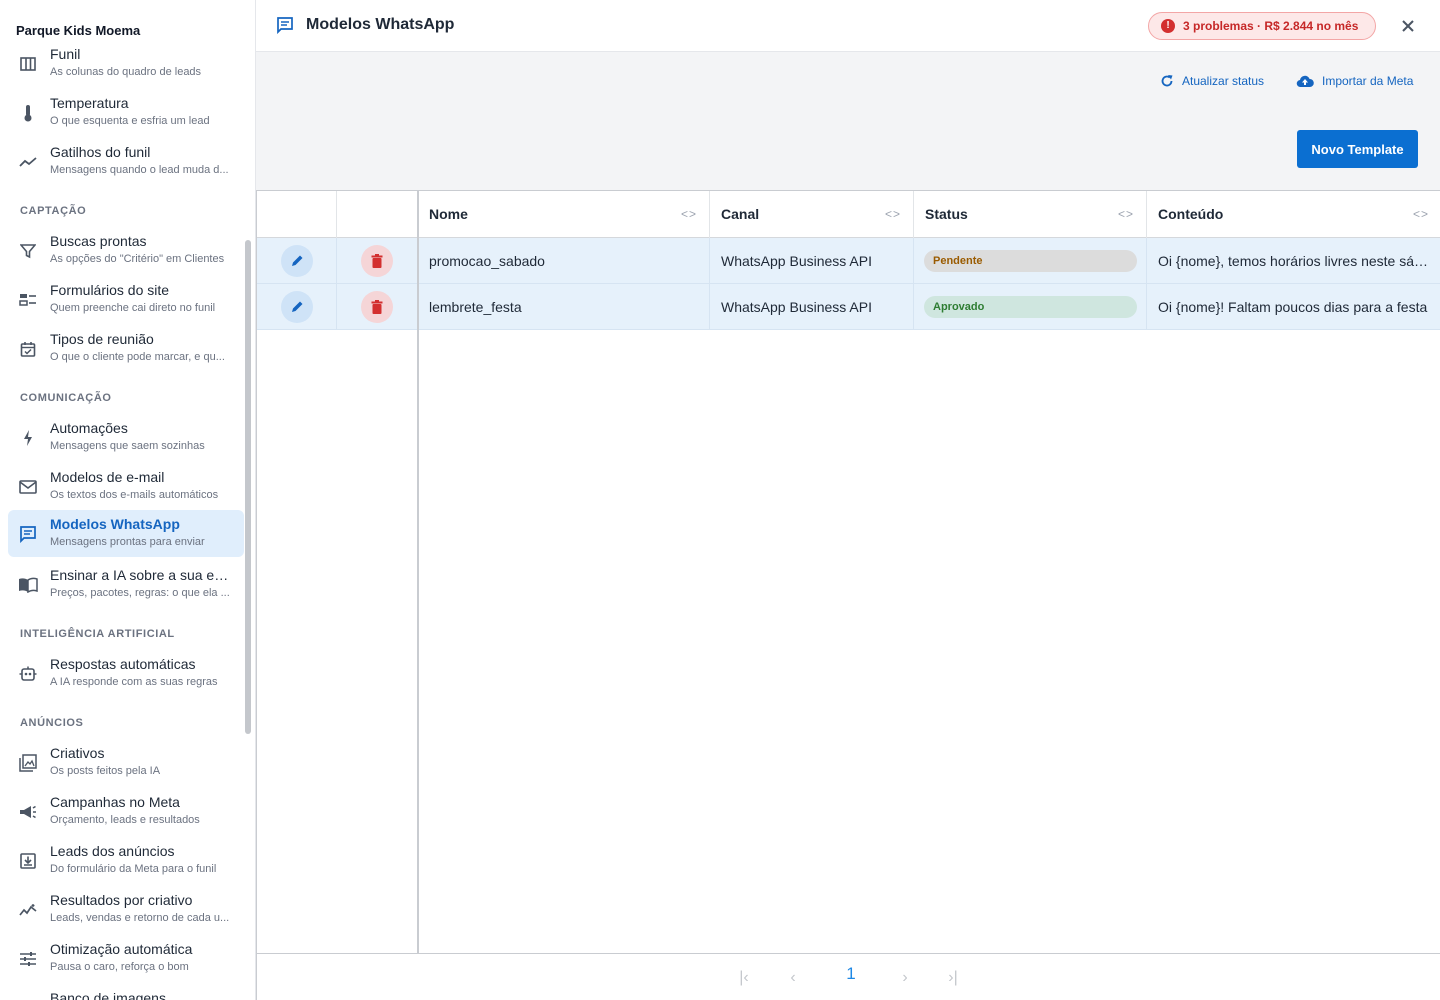 Image resolution: width=1440 pixels, height=1000 pixels. I want to click on trash-icon, so click(377, 307).